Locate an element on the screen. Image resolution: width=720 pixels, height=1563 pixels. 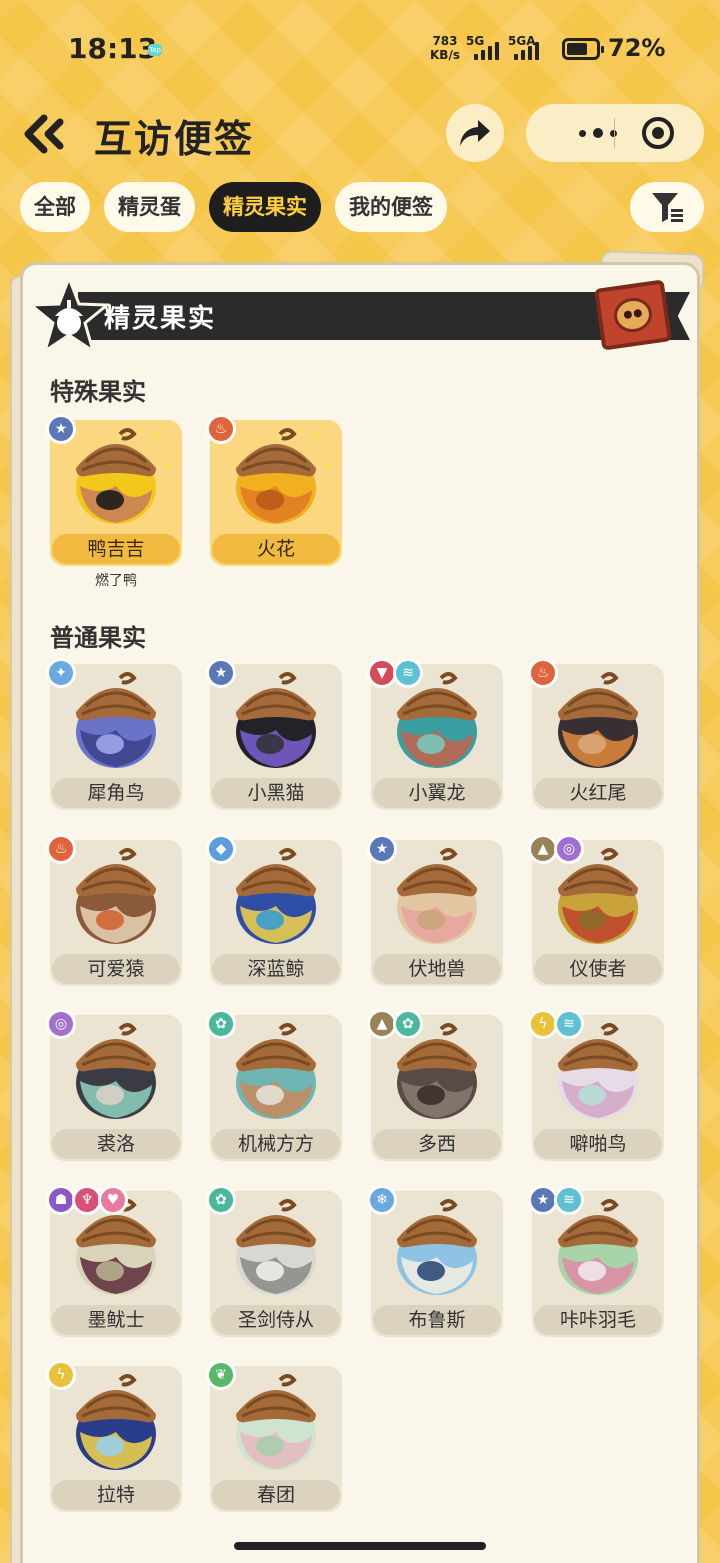
tab-spirit-egg: 精灵蛋 is located at coordinates (149, 207).